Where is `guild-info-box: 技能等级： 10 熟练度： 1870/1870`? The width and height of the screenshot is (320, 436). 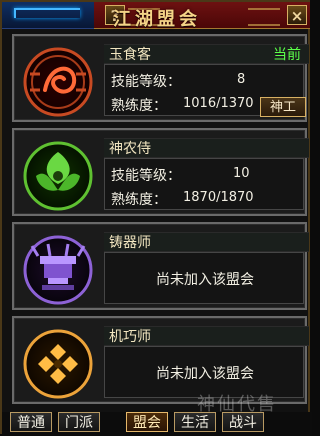
guild-info-box: 技能等级： 10 熟练度： 1870/1870 is located at coordinates (204, 184).